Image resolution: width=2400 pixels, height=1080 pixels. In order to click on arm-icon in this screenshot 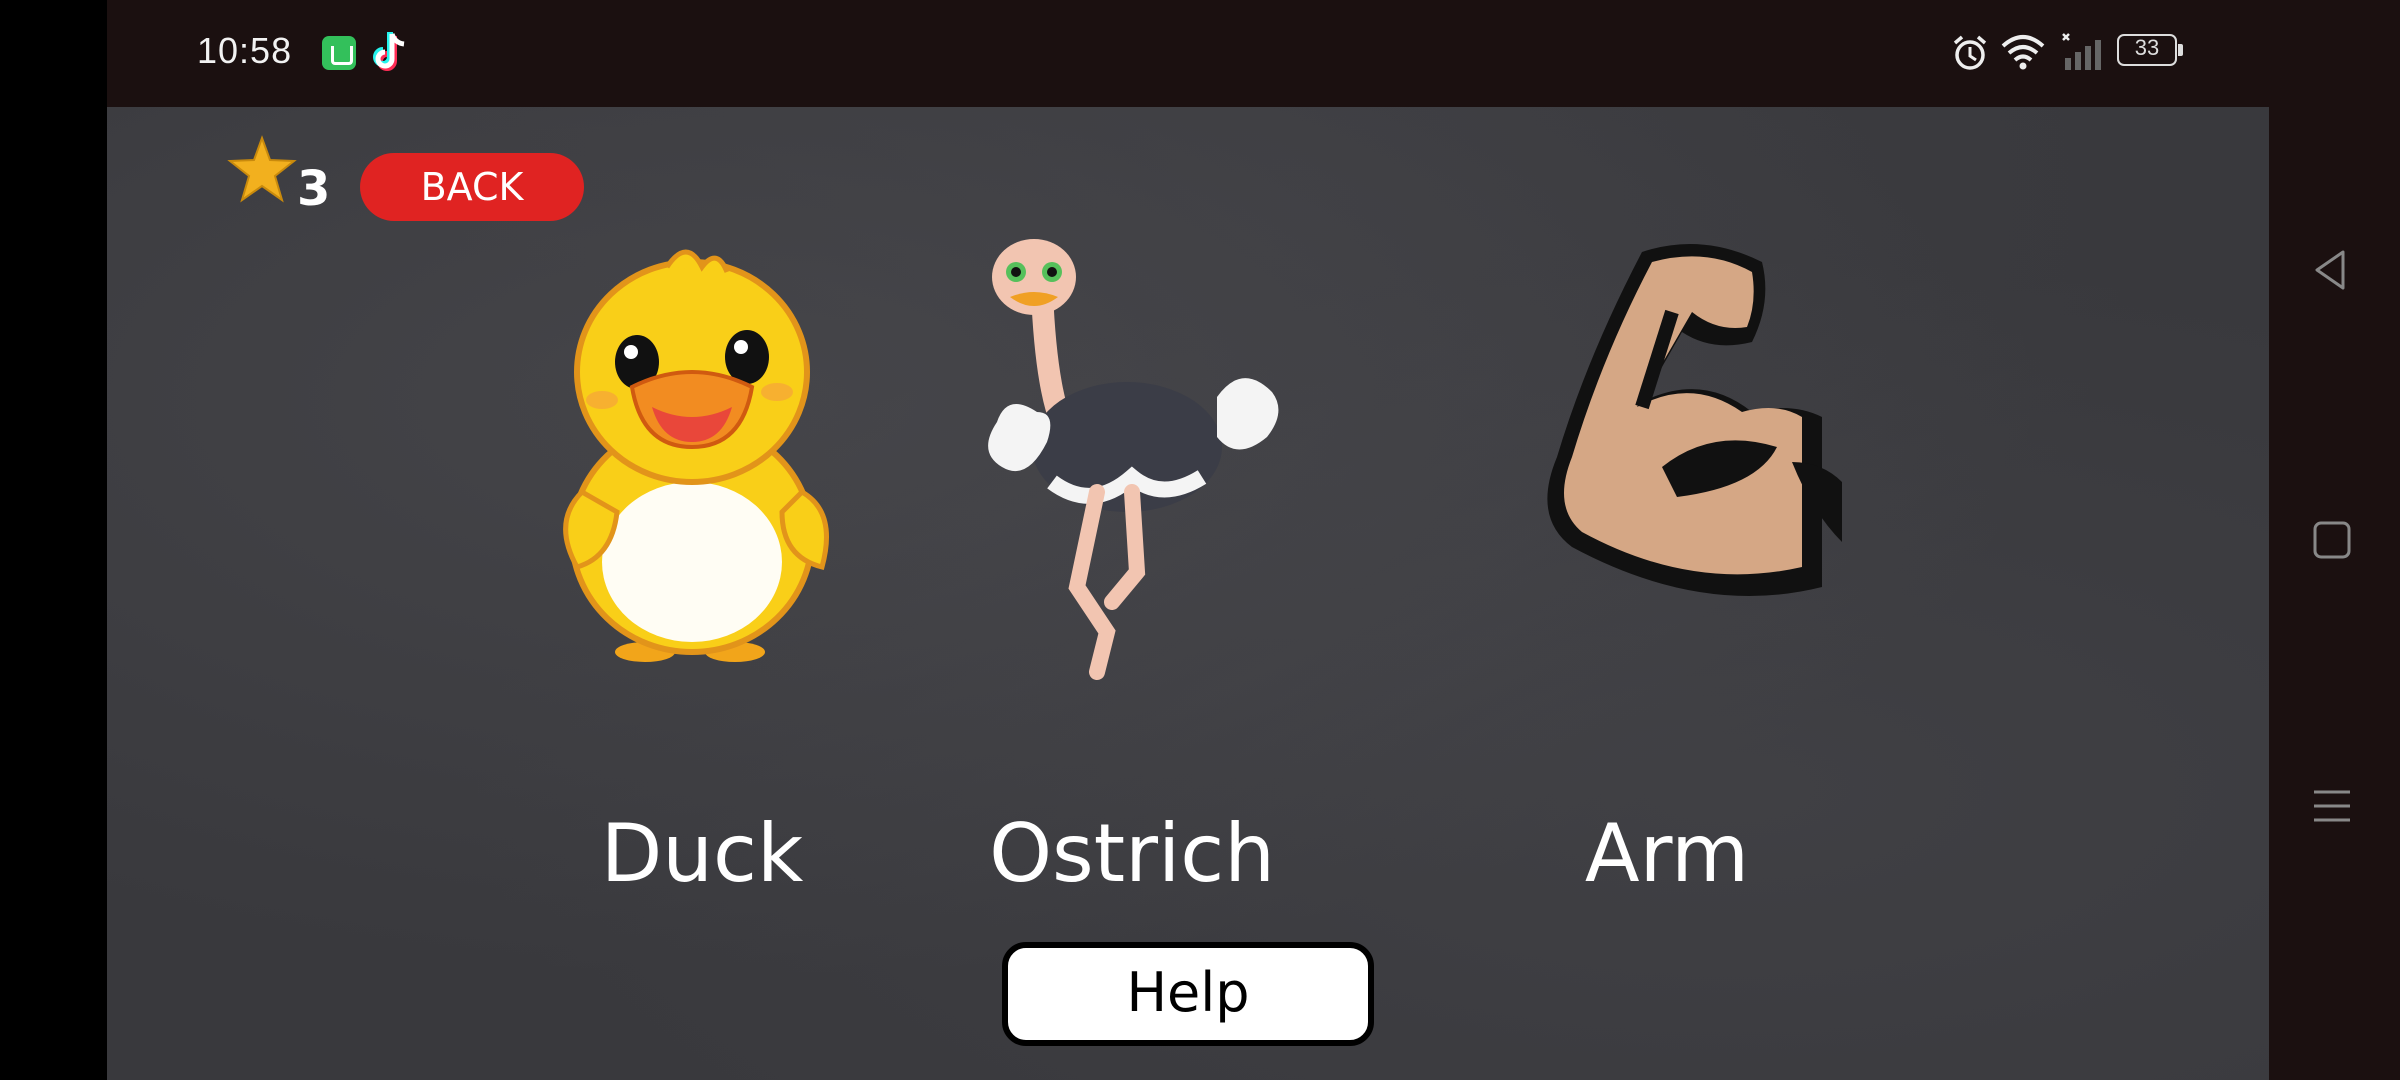, I will do `click(1694, 420)`.